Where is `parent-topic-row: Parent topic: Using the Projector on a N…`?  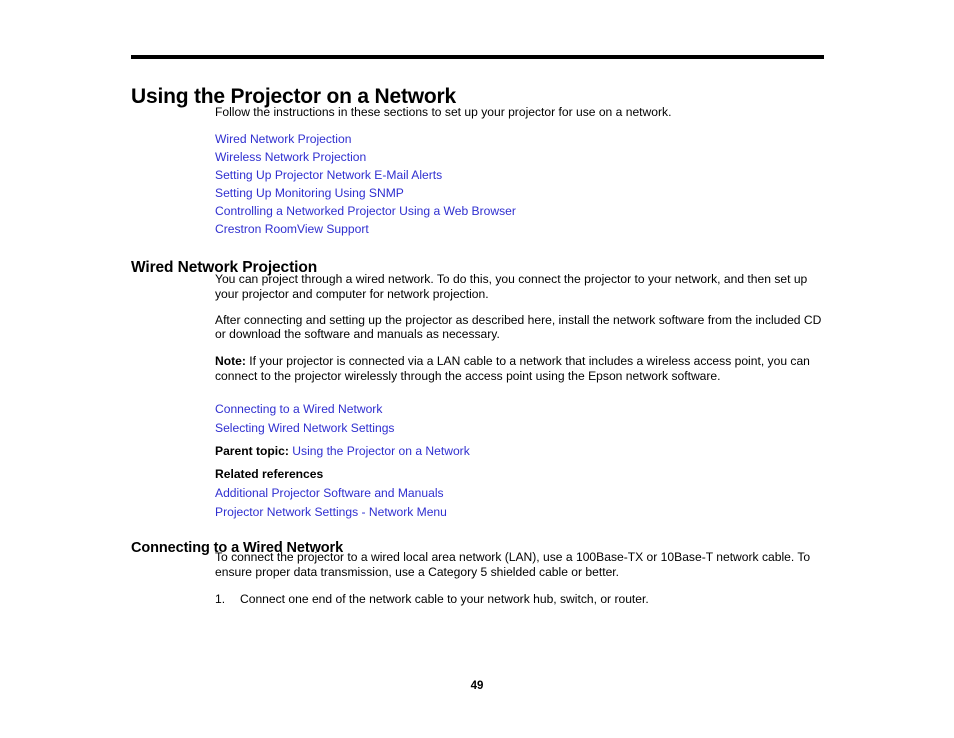 parent-topic-row: Parent topic: Using the Projector on a N… is located at coordinates (519, 451).